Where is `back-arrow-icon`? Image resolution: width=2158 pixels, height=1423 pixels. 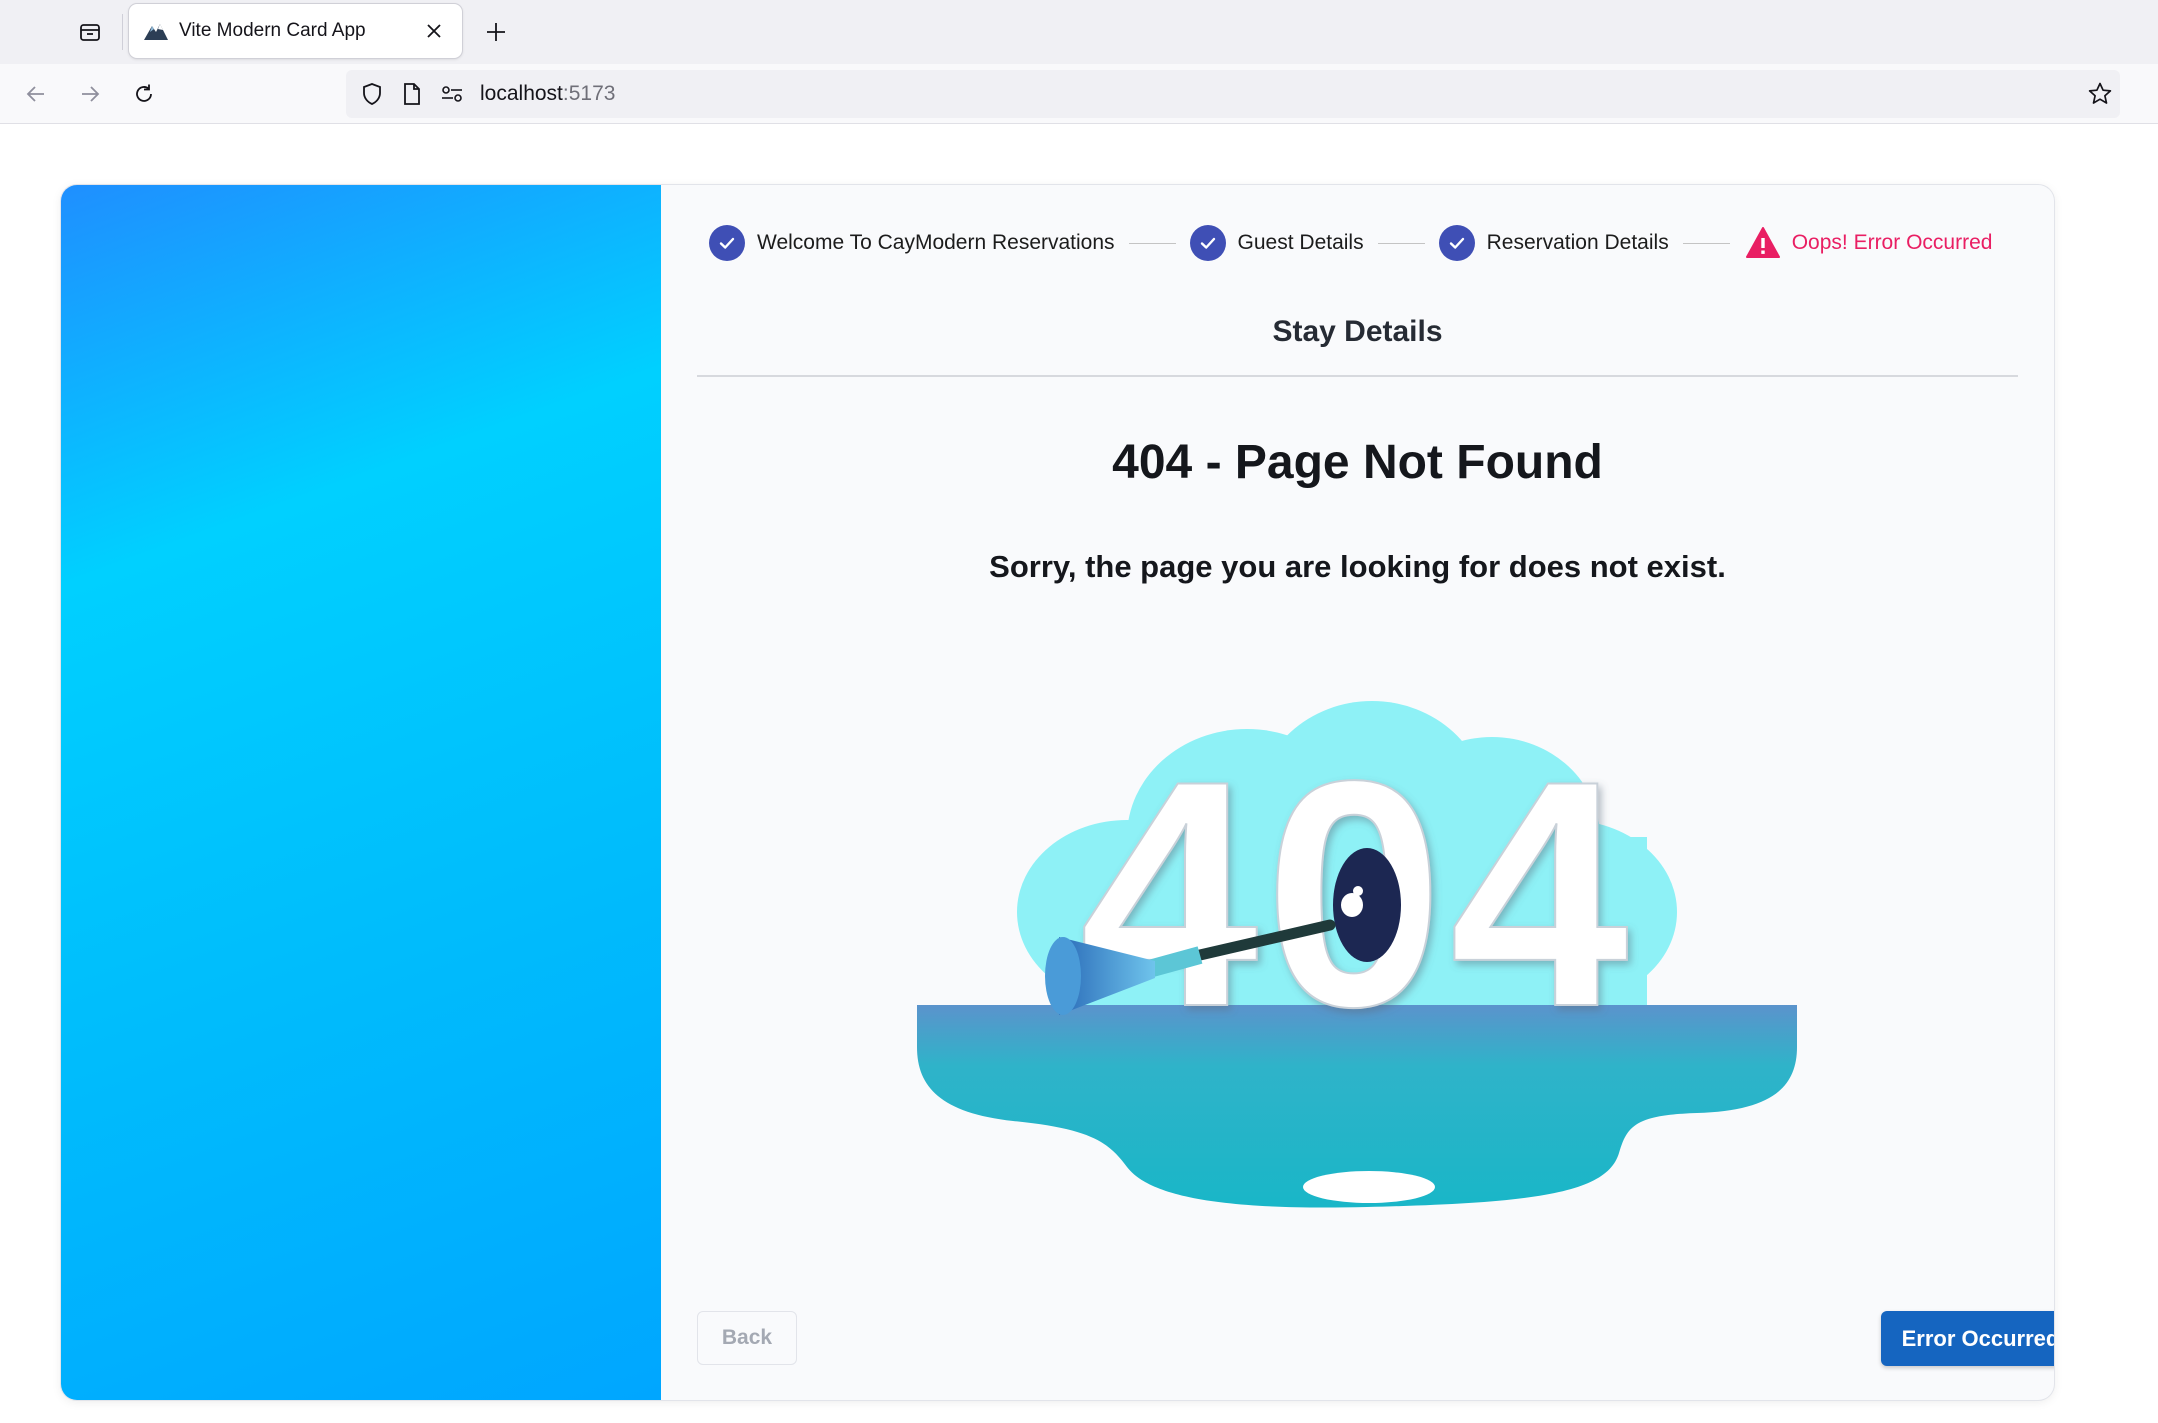
back-arrow-icon is located at coordinates (36, 94).